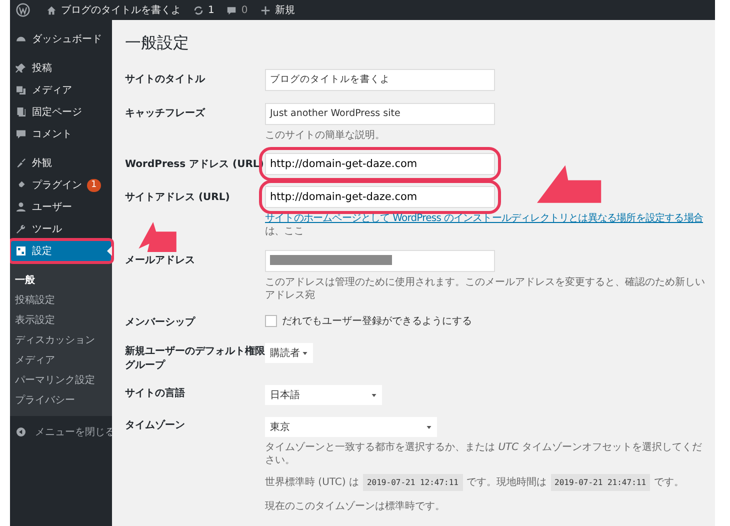 The image size is (730, 526). Describe the element at coordinates (284, 10) in the screenshot. I see `new-label: 新規` at that location.